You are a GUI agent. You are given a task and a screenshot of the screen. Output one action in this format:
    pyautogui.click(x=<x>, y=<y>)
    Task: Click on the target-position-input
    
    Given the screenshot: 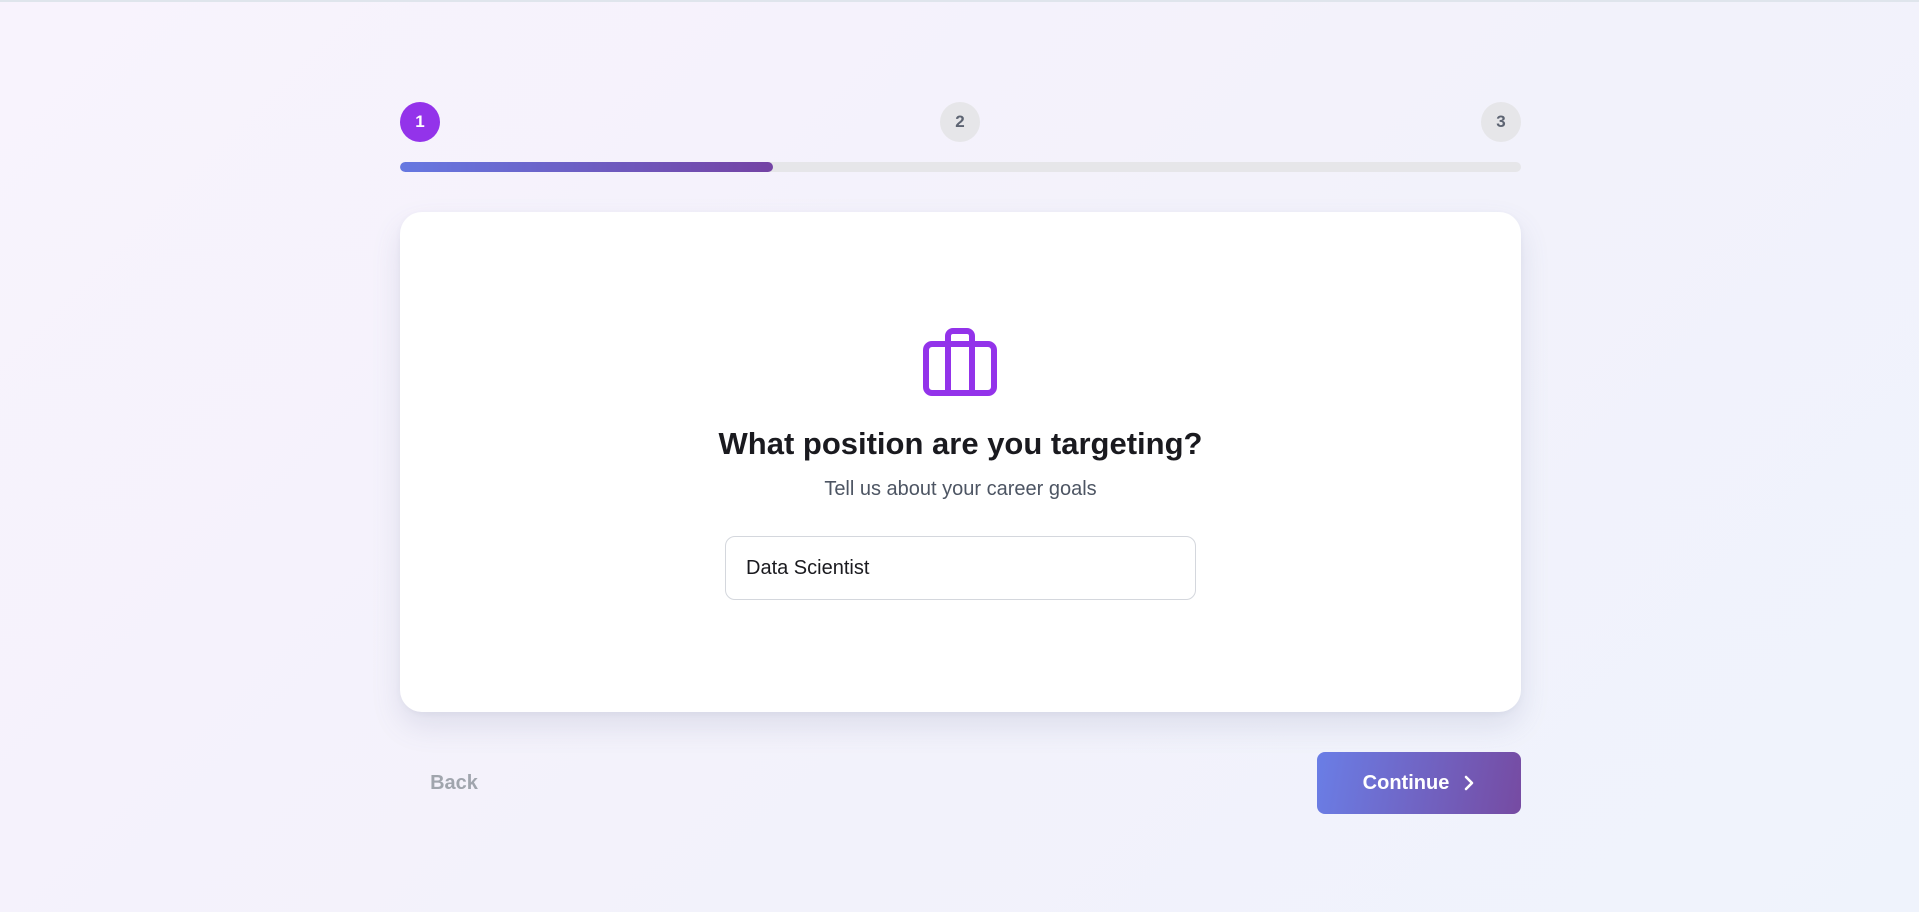 What is the action you would take?
    pyautogui.click(x=960, y=568)
    